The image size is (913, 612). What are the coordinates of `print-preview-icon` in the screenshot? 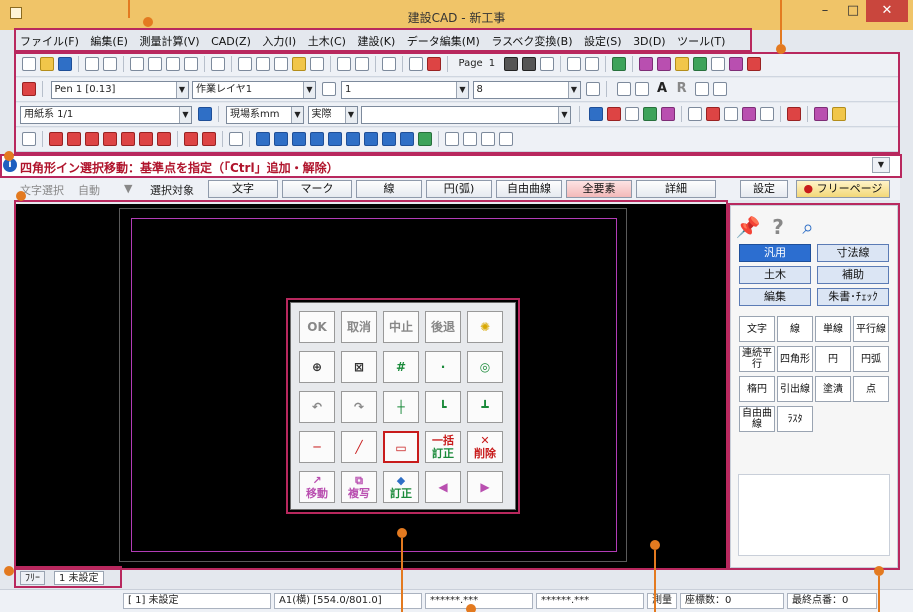 It's located at (110, 64).